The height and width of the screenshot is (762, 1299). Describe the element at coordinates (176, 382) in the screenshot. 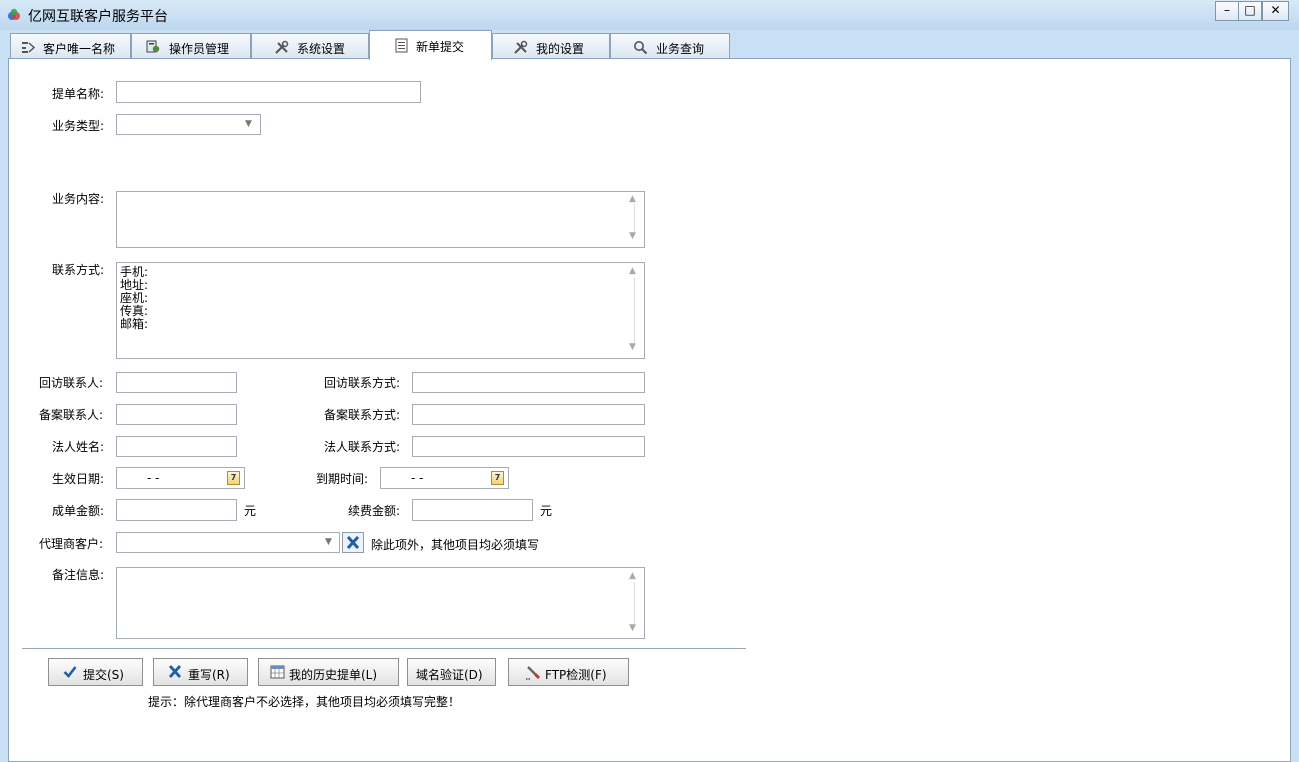

I see `visit-contact-input` at that location.